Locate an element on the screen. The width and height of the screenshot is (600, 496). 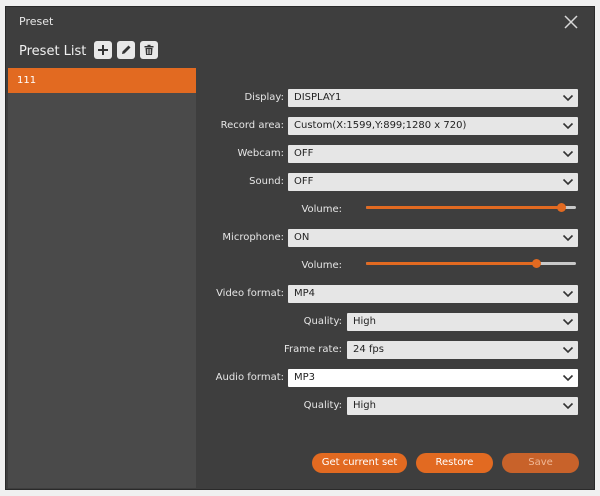
frame-rate-select: 24 fps is located at coordinates (462, 350).